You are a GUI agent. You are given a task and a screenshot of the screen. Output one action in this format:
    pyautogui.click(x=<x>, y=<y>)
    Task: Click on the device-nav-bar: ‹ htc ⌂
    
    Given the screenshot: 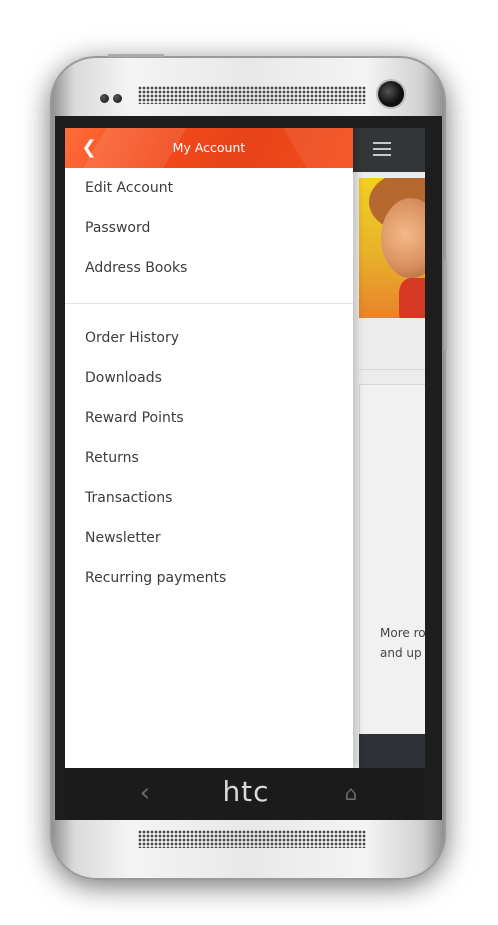 What is the action you would take?
    pyautogui.click(x=245, y=794)
    